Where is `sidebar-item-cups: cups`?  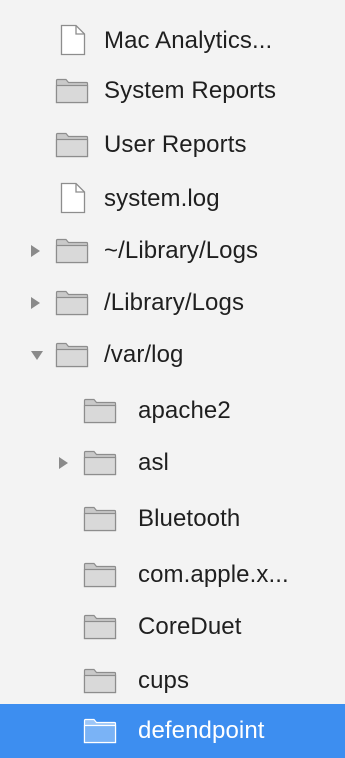
sidebar-item-cups: cups is located at coordinates (172, 681).